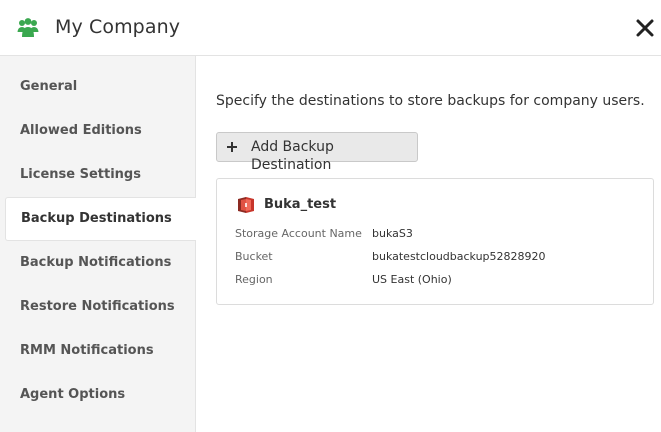 The image size is (661, 432). I want to click on sidebar-item-license-settings: License Settings, so click(98, 175).